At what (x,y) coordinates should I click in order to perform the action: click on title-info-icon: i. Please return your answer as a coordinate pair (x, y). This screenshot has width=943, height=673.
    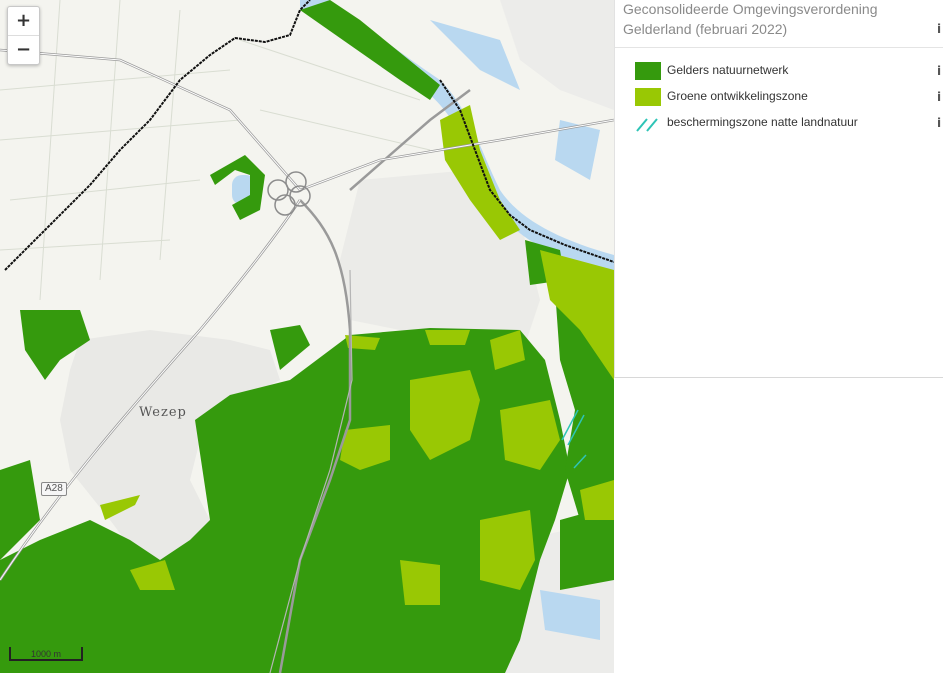
    Looking at the image, I should click on (939, 29).